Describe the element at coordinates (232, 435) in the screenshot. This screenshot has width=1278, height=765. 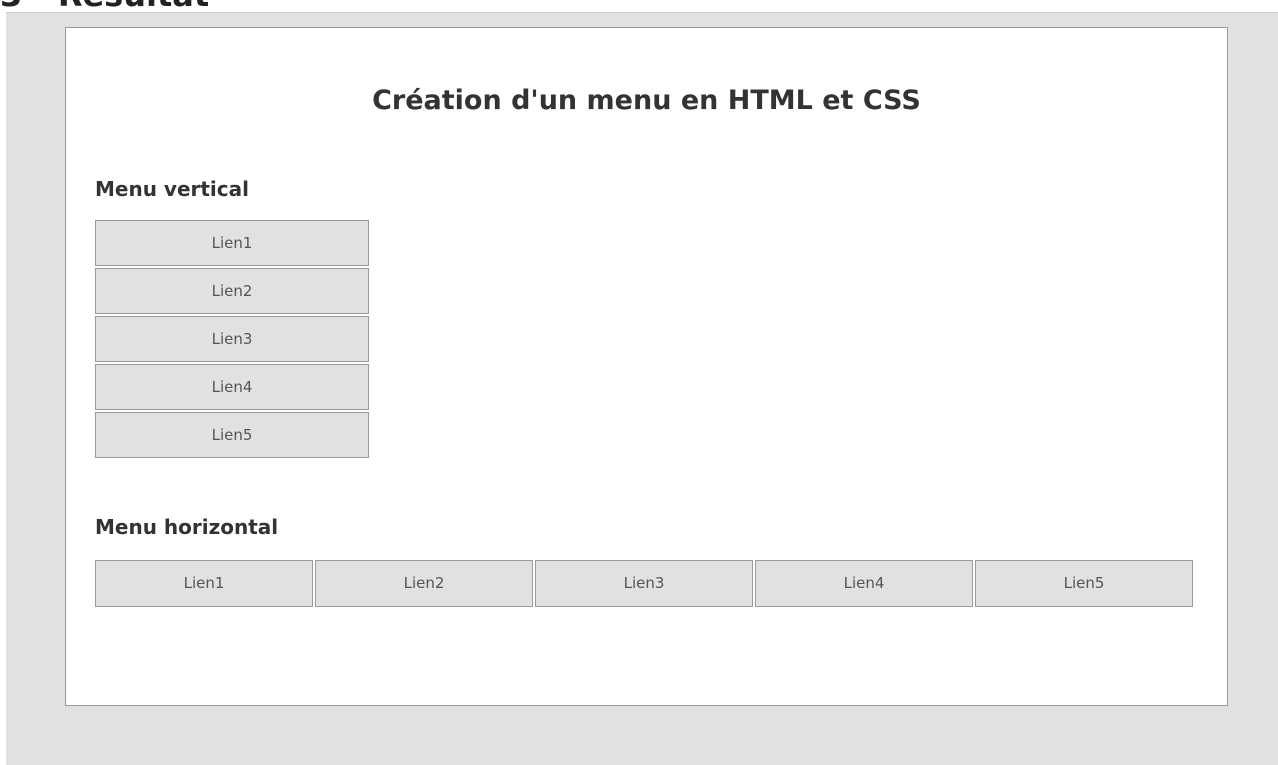
I see `vertical-menu-item-5: Lien5` at that location.